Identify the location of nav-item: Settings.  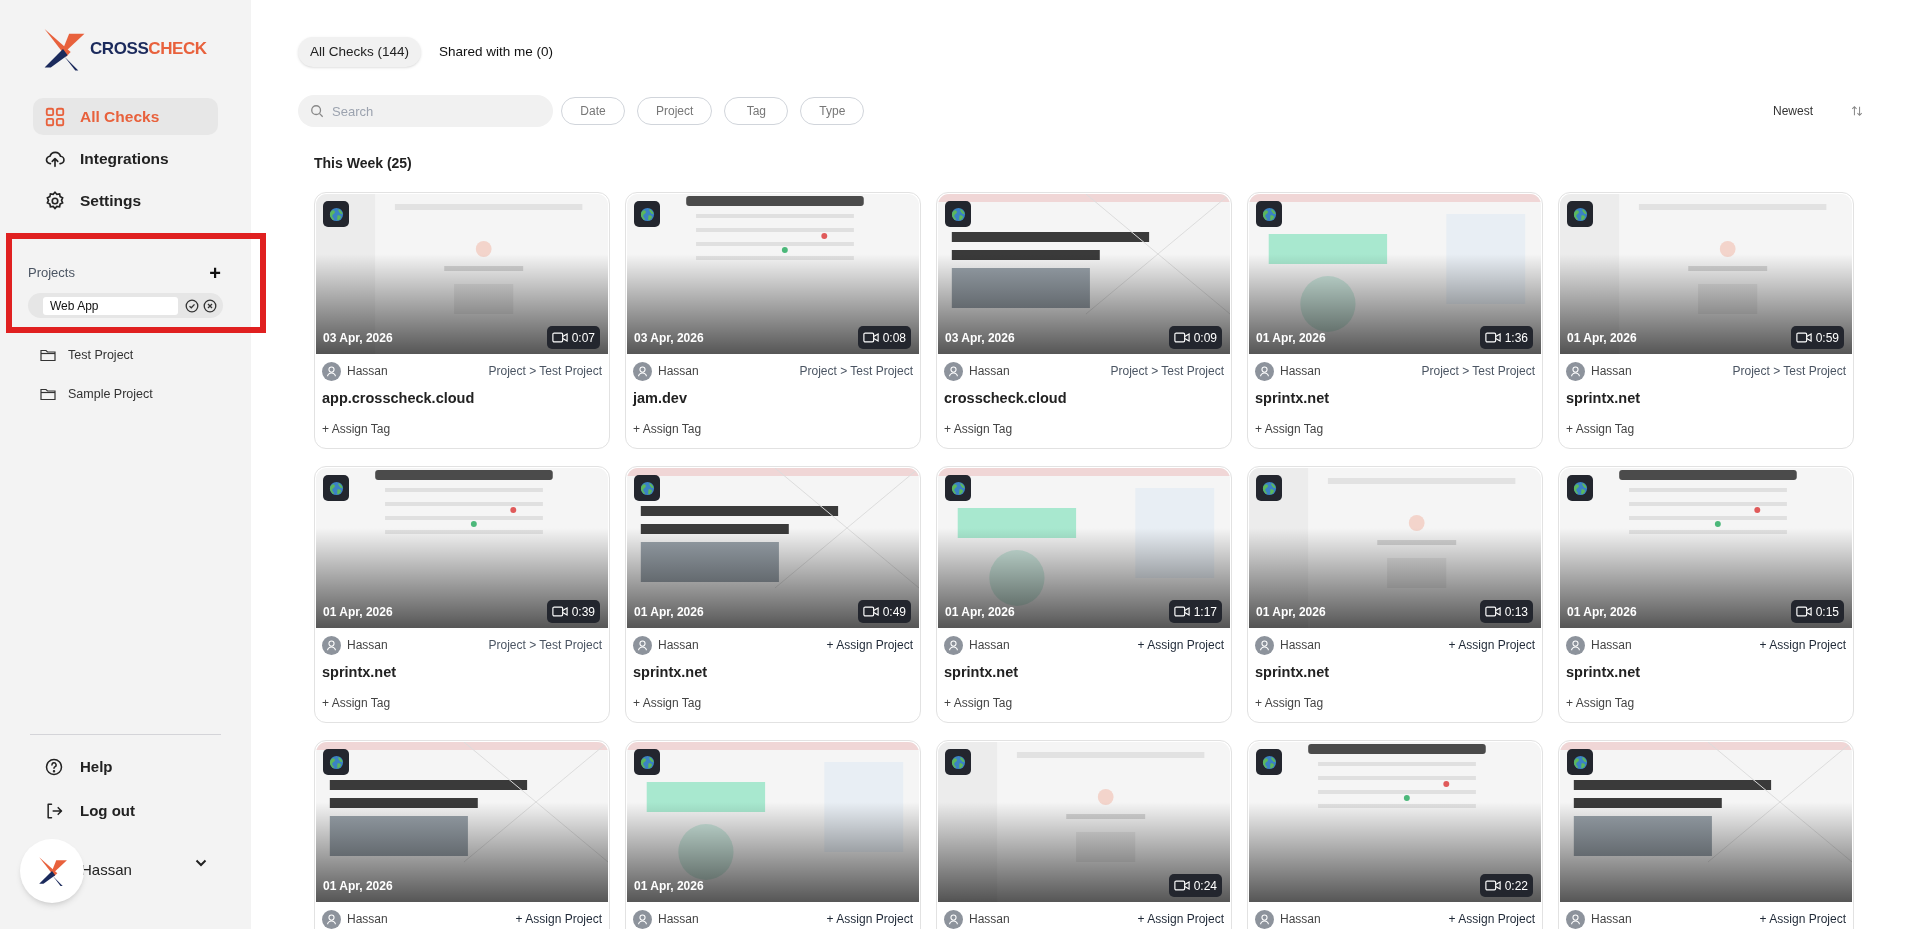
(125, 200).